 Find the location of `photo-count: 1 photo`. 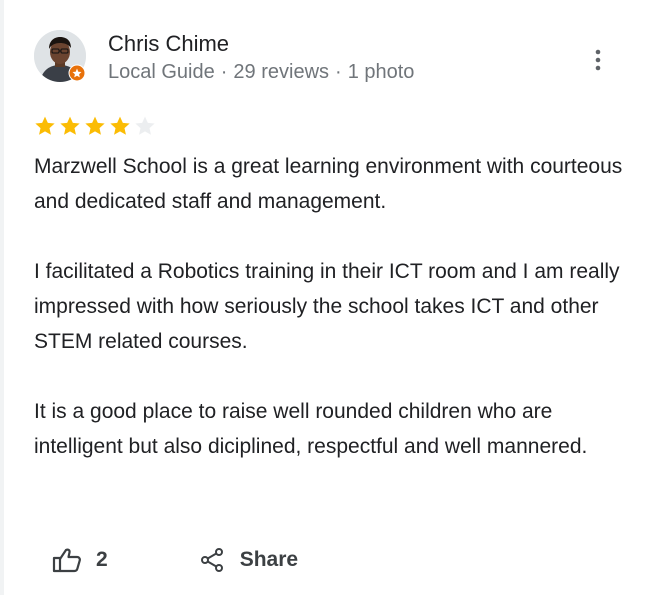

photo-count: 1 photo is located at coordinates (381, 72).